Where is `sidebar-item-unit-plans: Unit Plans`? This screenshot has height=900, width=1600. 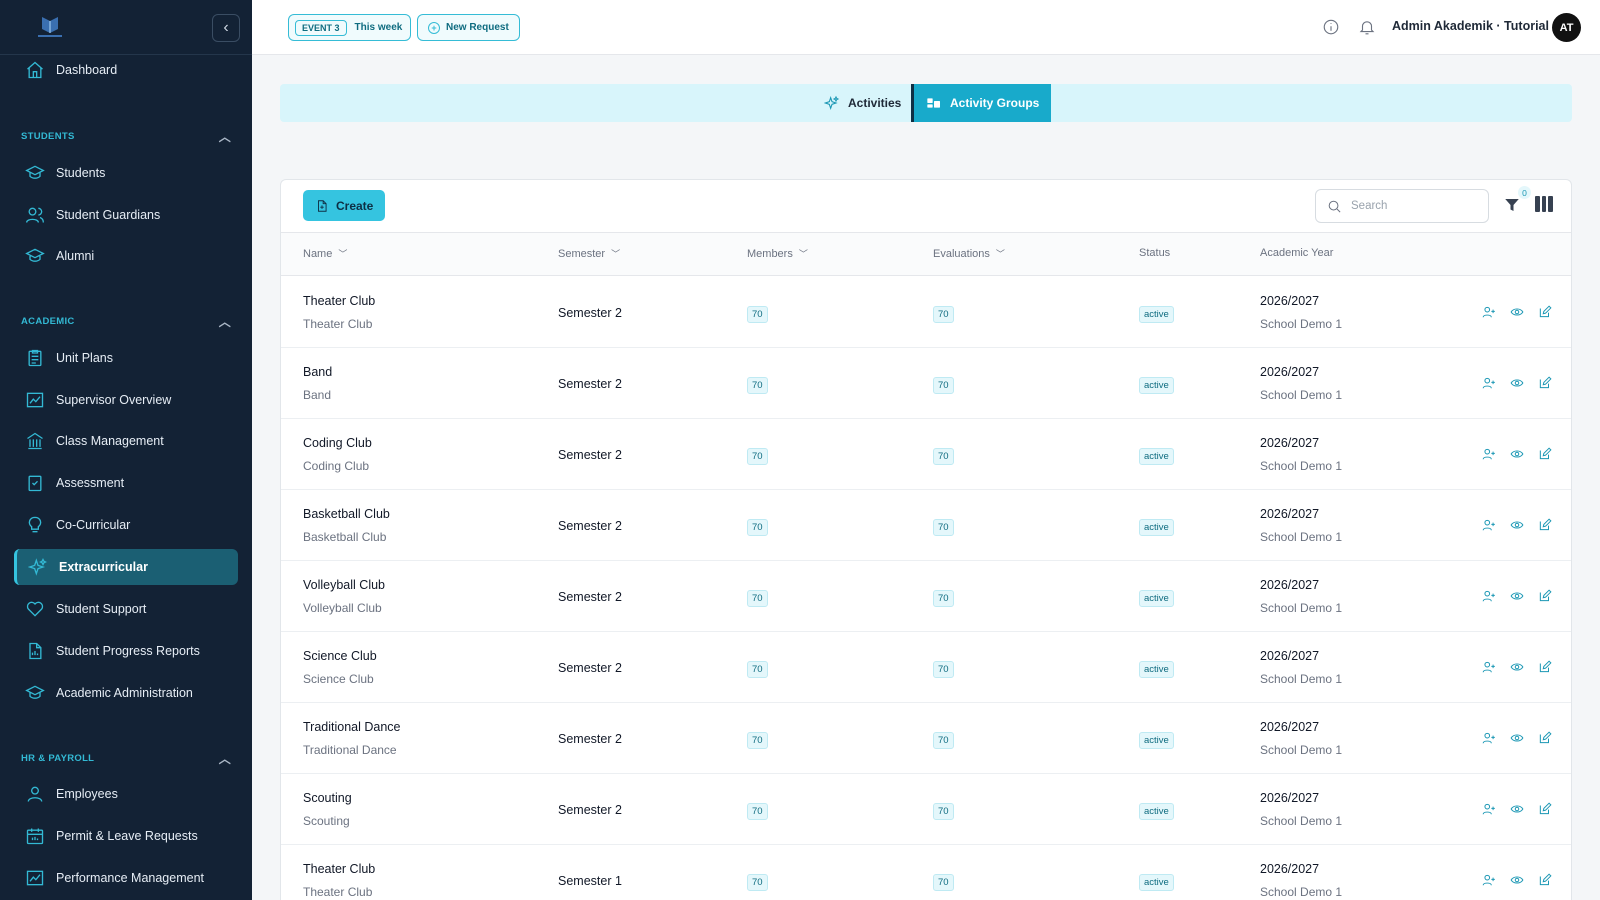
sidebar-item-unit-plans: Unit Plans is located at coordinates (126, 358).